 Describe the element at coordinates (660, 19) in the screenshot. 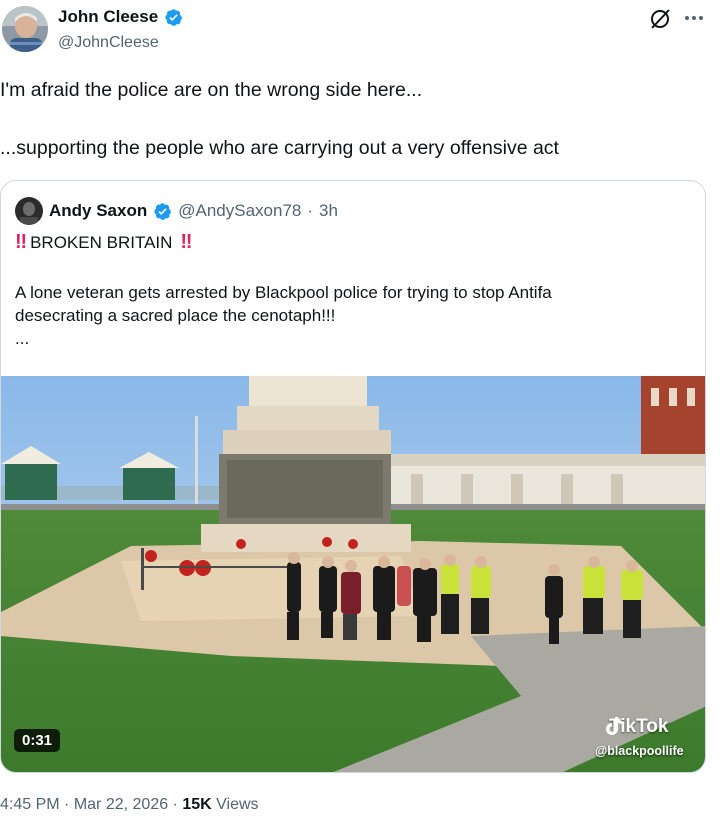

I see `grok-icon` at that location.